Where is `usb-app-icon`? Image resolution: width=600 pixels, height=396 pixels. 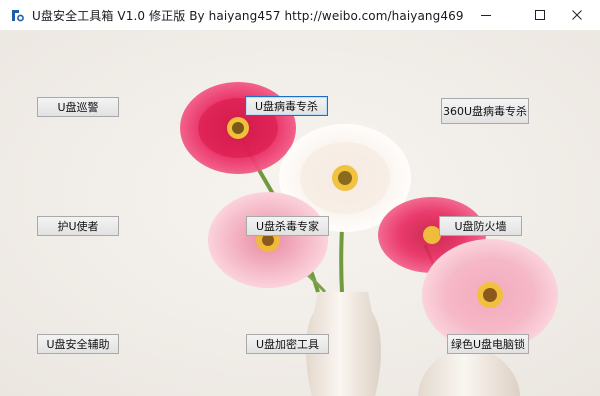
usb-app-icon is located at coordinates (17, 15).